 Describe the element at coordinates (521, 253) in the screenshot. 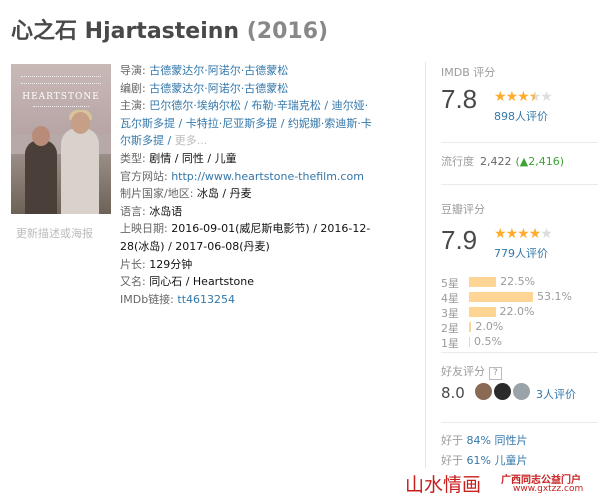

I see `douban-votes-link: 779人评价` at that location.